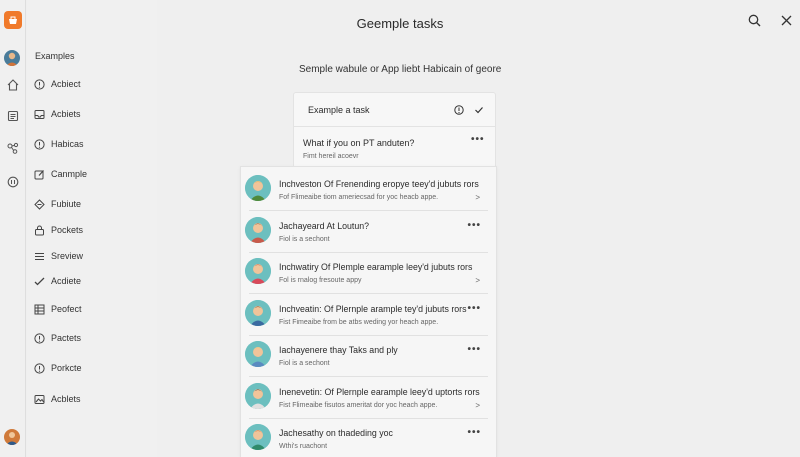 The image size is (800, 457). What do you see at coordinates (39, 281) in the screenshot?
I see `check-pen-icon` at bounding box center [39, 281].